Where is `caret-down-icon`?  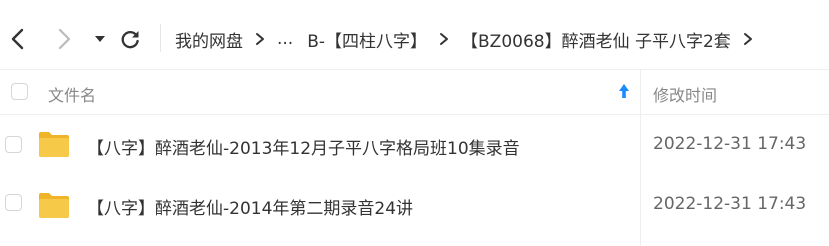 caret-down-icon is located at coordinates (100, 39).